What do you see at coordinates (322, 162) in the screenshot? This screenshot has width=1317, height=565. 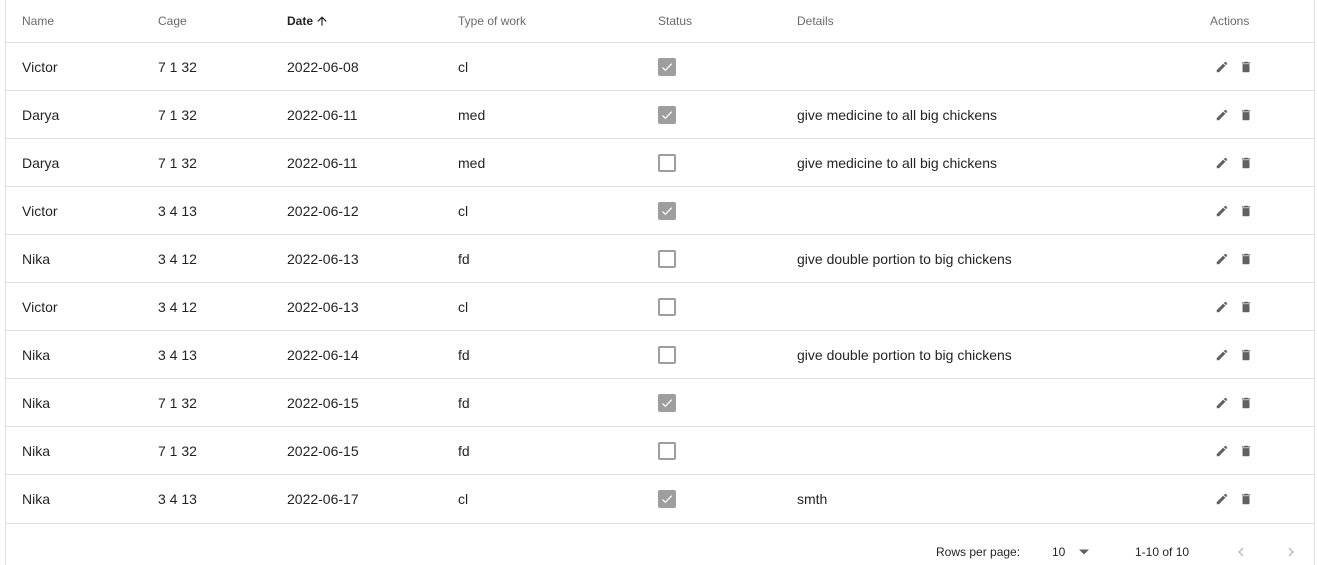 I see `cell-date: 2022-06-11` at bounding box center [322, 162].